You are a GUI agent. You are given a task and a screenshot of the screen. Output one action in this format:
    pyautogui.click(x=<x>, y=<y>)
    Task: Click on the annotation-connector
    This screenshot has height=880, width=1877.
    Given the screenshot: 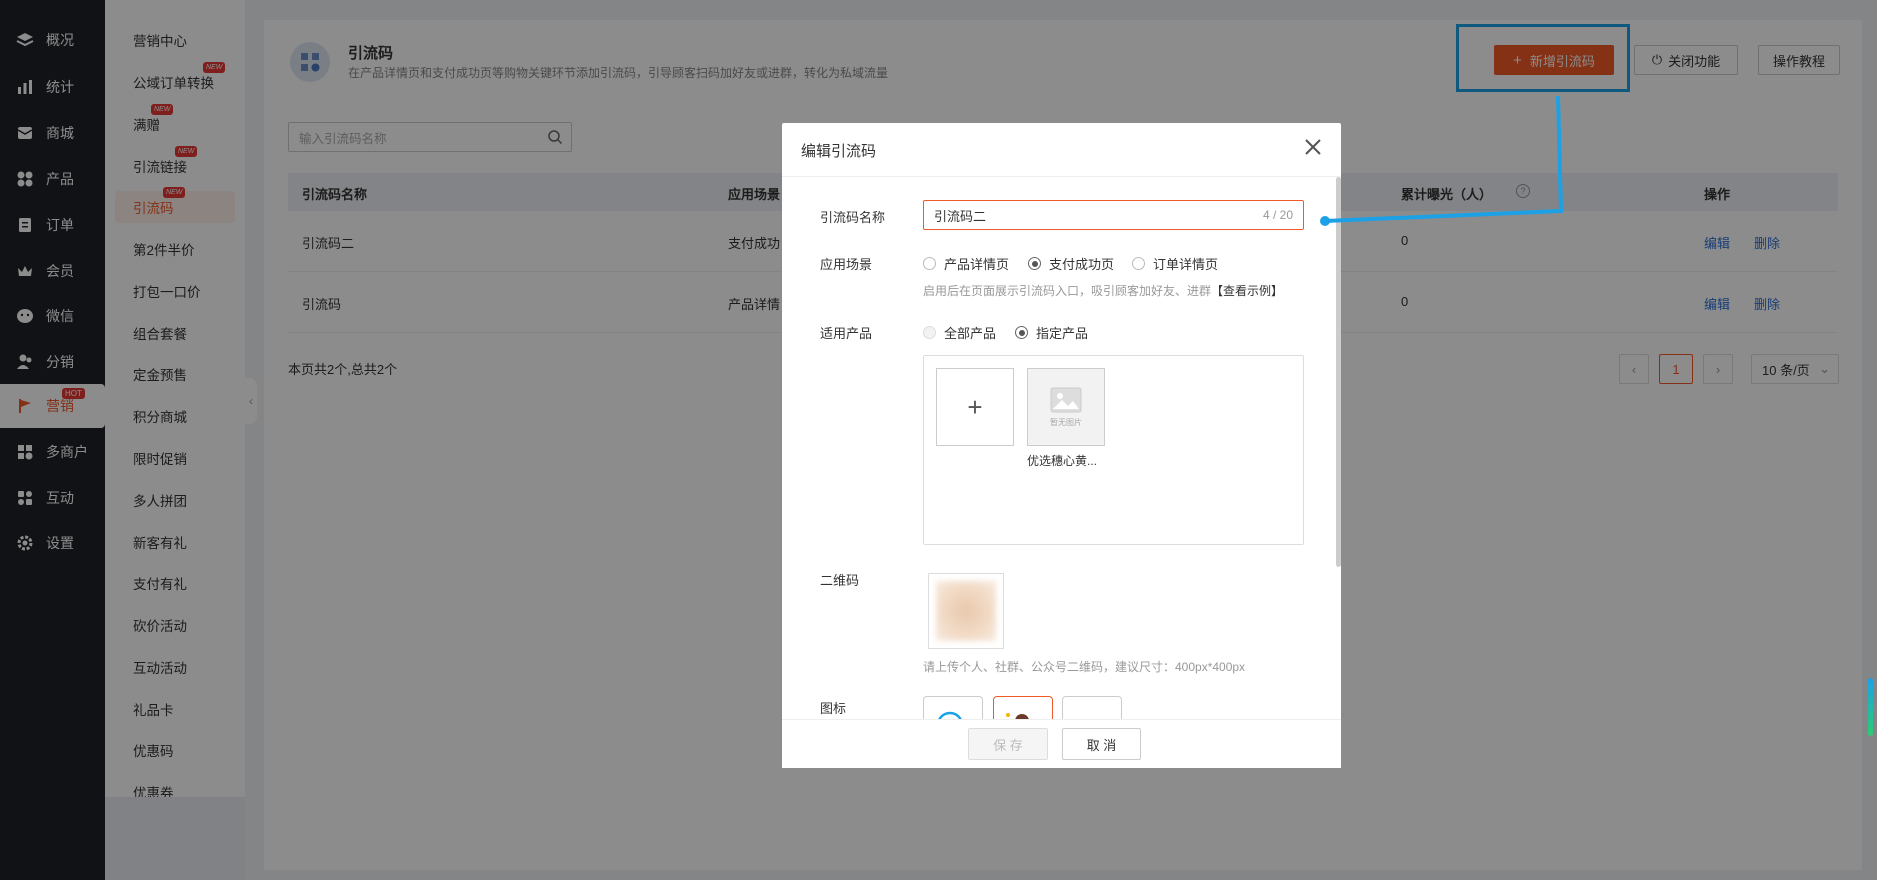 What is the action you would take?
    pyautogui.click(x=1442, y=160)
    